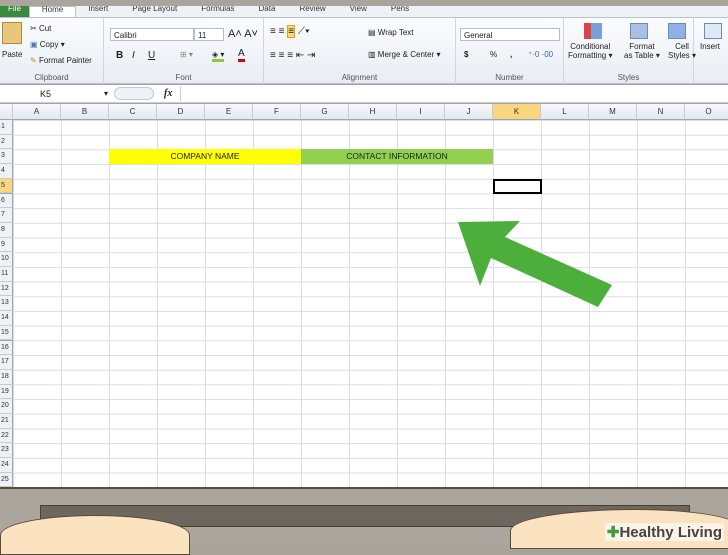  I want to click on keyboard-illustration: ✚Healthy Living, so click(364, 521).